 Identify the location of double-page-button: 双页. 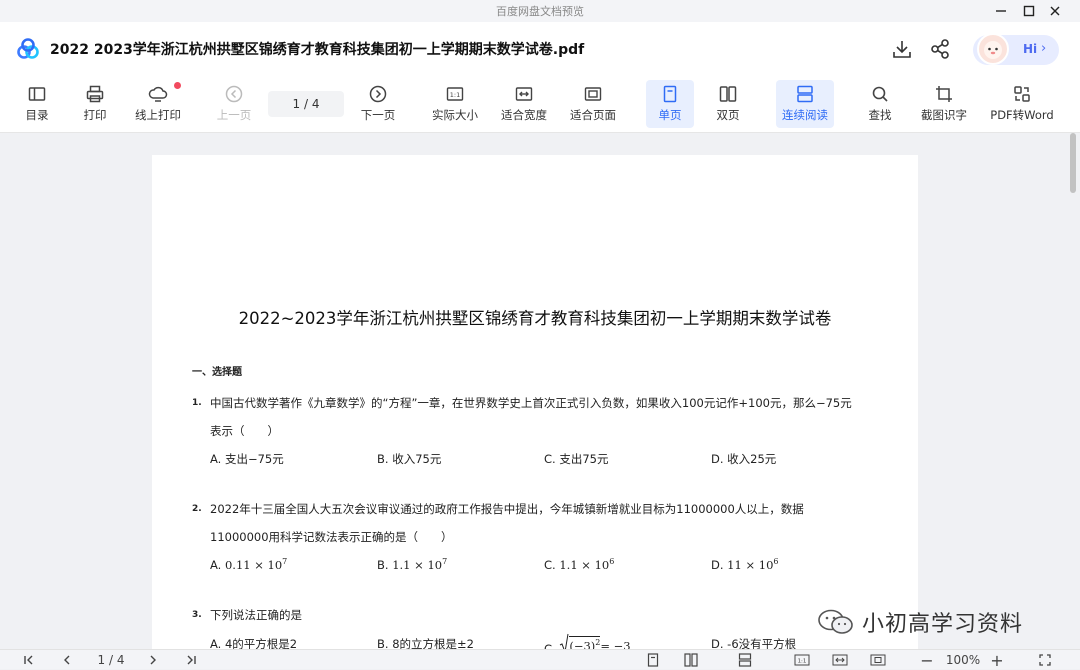
(728, 104).